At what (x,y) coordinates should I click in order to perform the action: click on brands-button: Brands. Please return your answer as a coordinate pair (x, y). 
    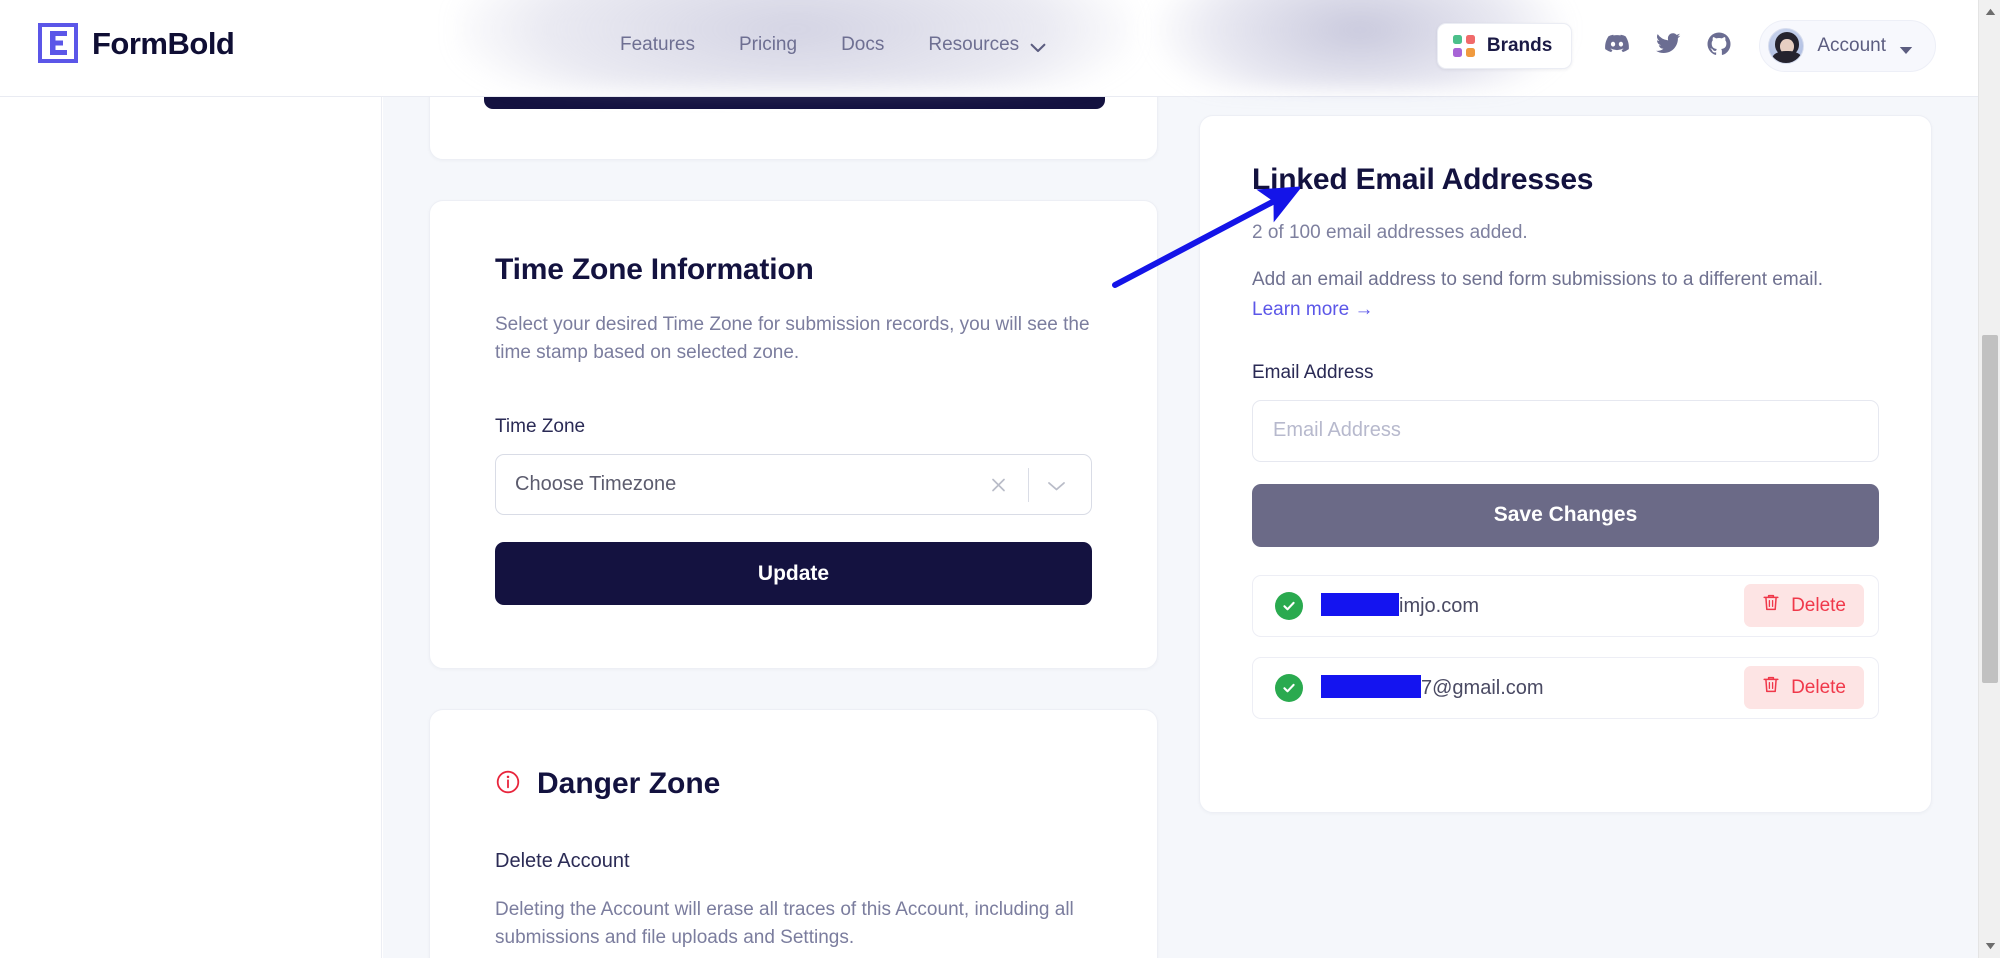
    Looking at the image, I should click on (1504, 46).